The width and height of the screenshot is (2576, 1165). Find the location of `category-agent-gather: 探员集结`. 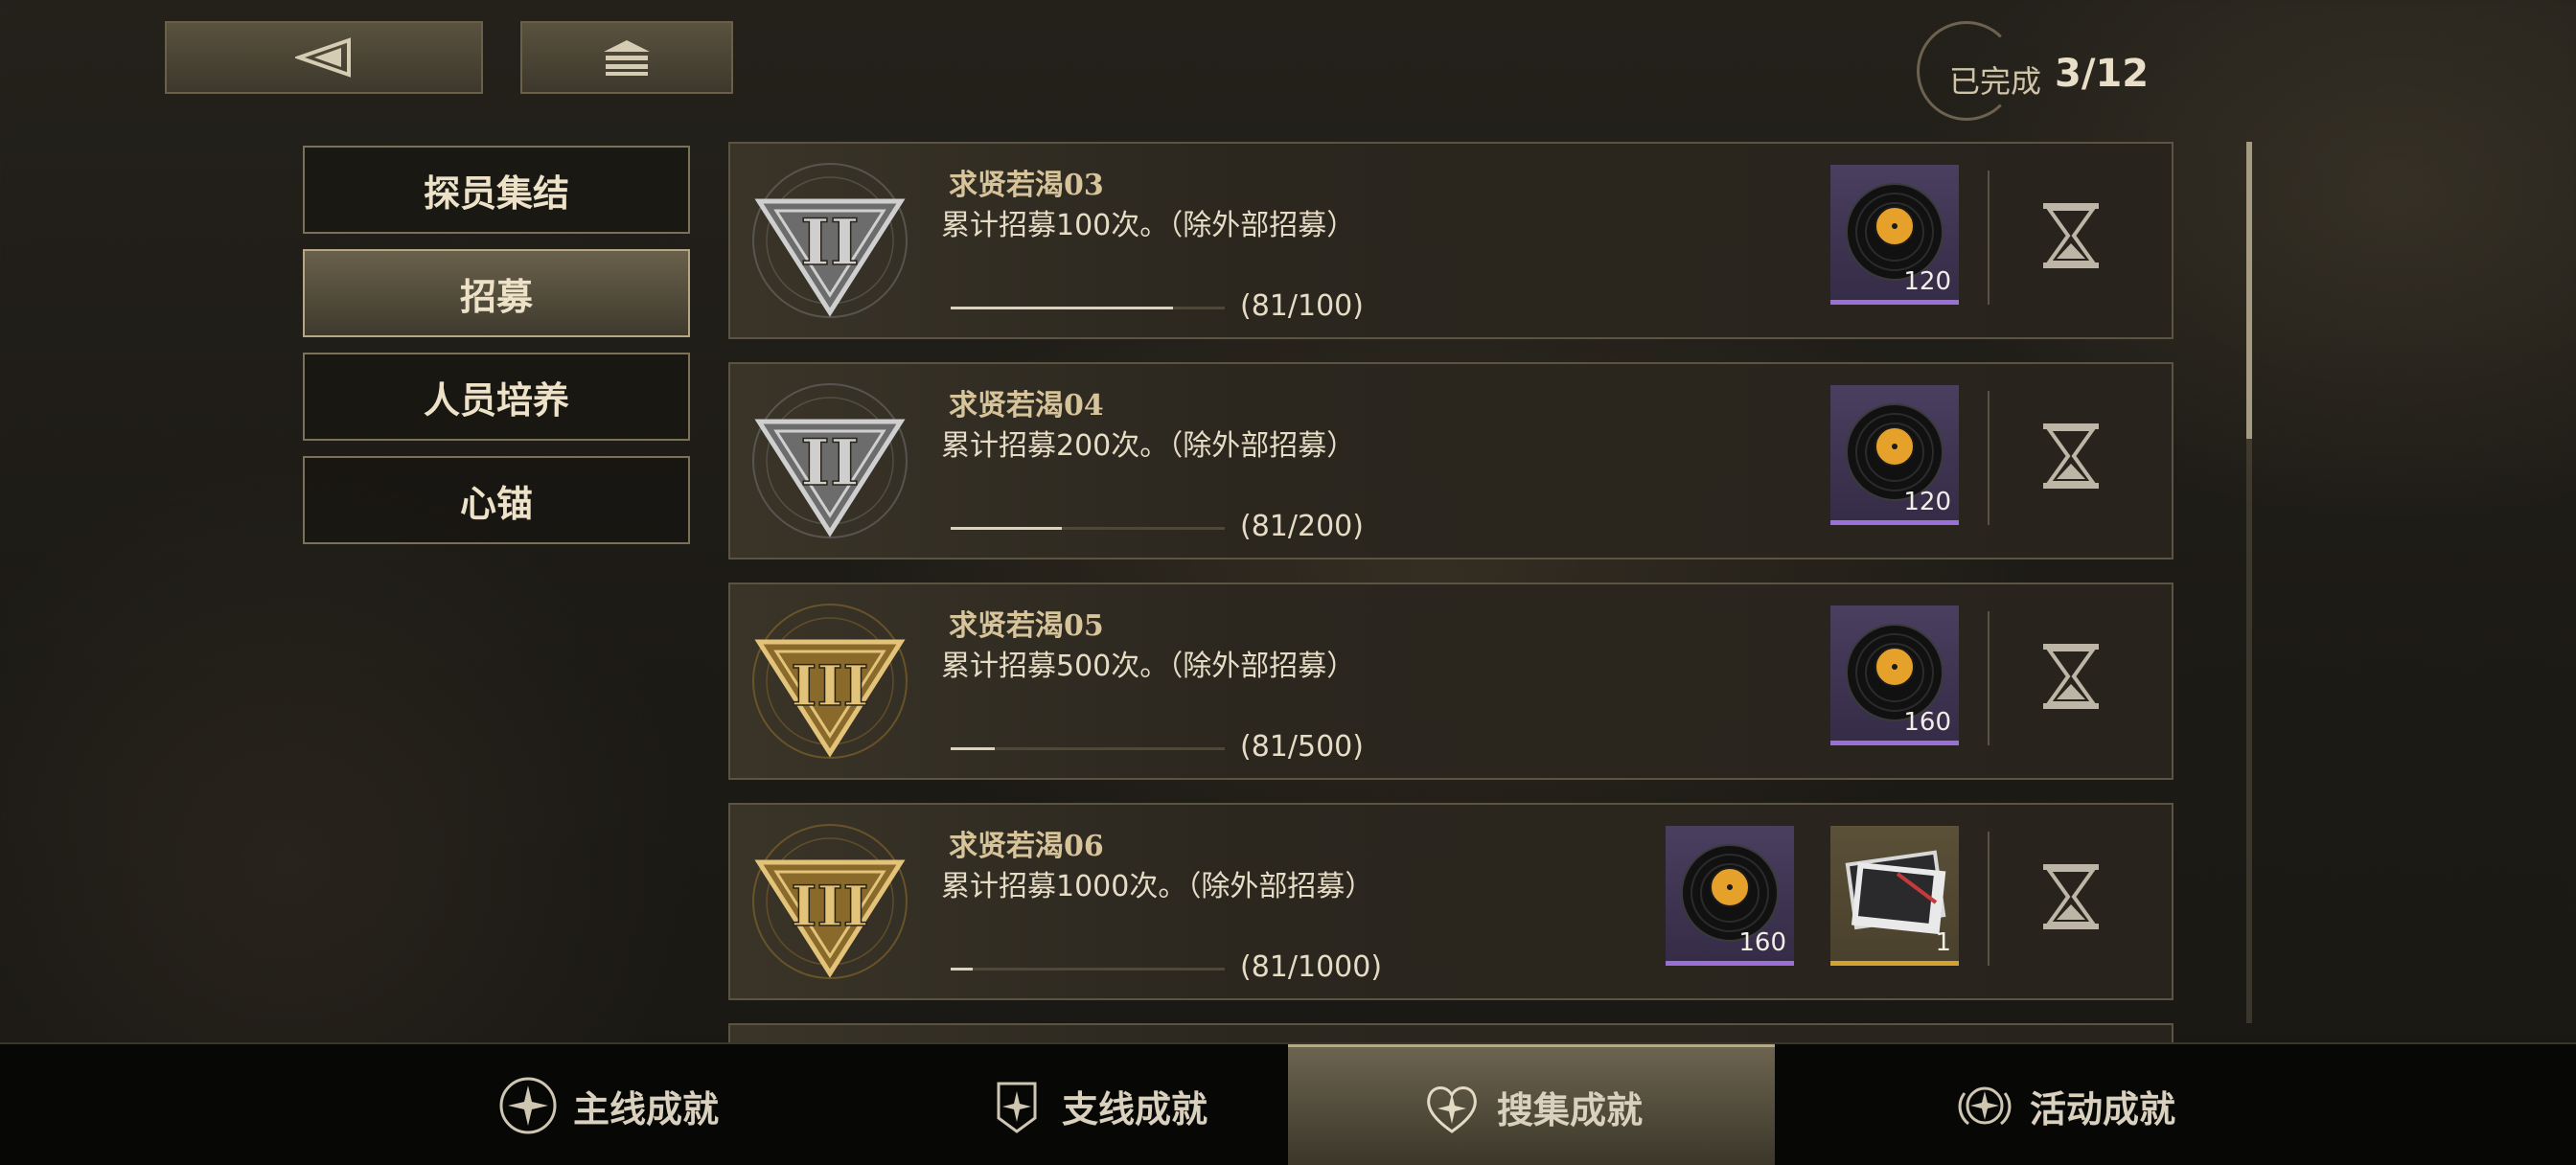

category-agent-gather: 探员集结 is located at coordinates (496, 190).